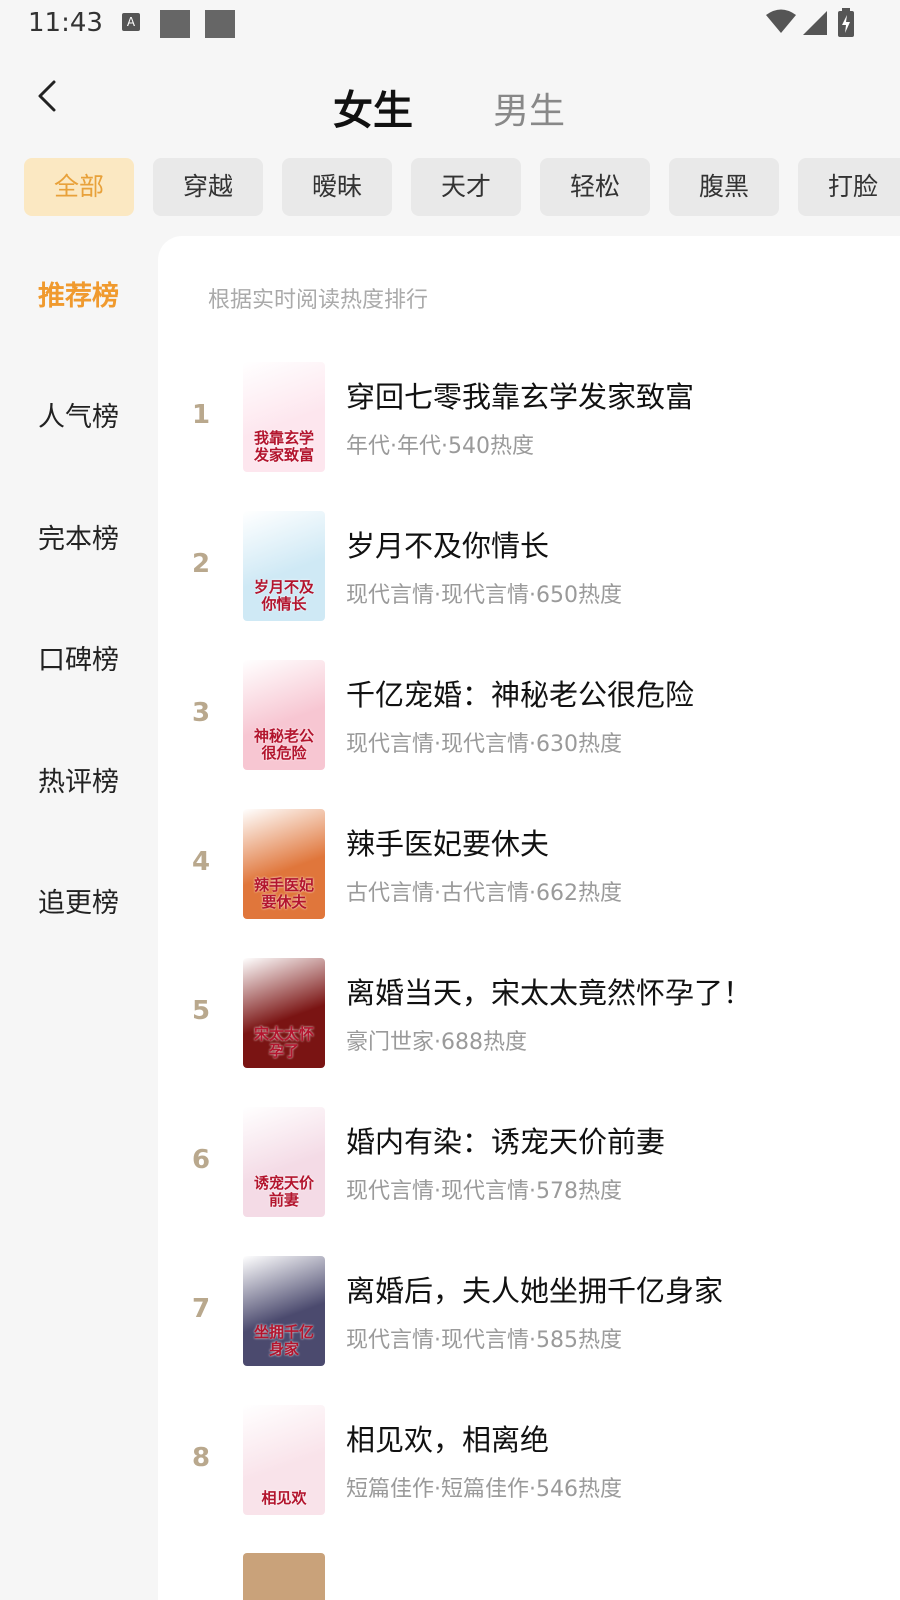 The image size is (900, 1600). I want to click on cover-title: 辣手医妃要休夫, so click(283, 893).